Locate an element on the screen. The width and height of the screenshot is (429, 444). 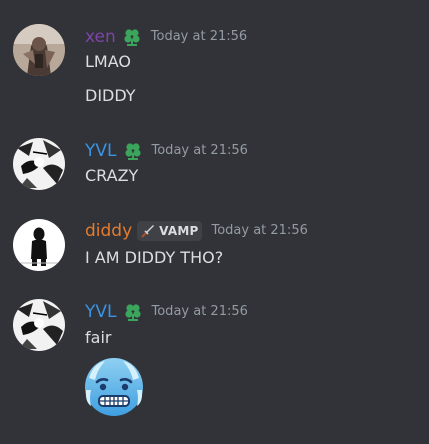
dagger-icon is located at coordinates (148, 231).